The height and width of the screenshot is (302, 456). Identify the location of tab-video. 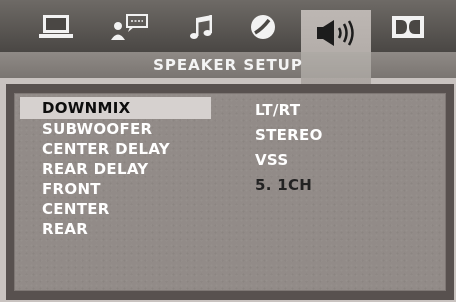
(263, 27).